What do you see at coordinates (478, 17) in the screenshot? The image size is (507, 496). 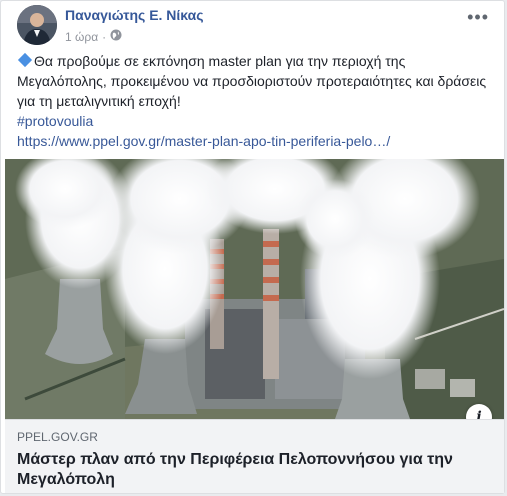 I see `more-options-icon: •••` at bounding box center [478, 17].